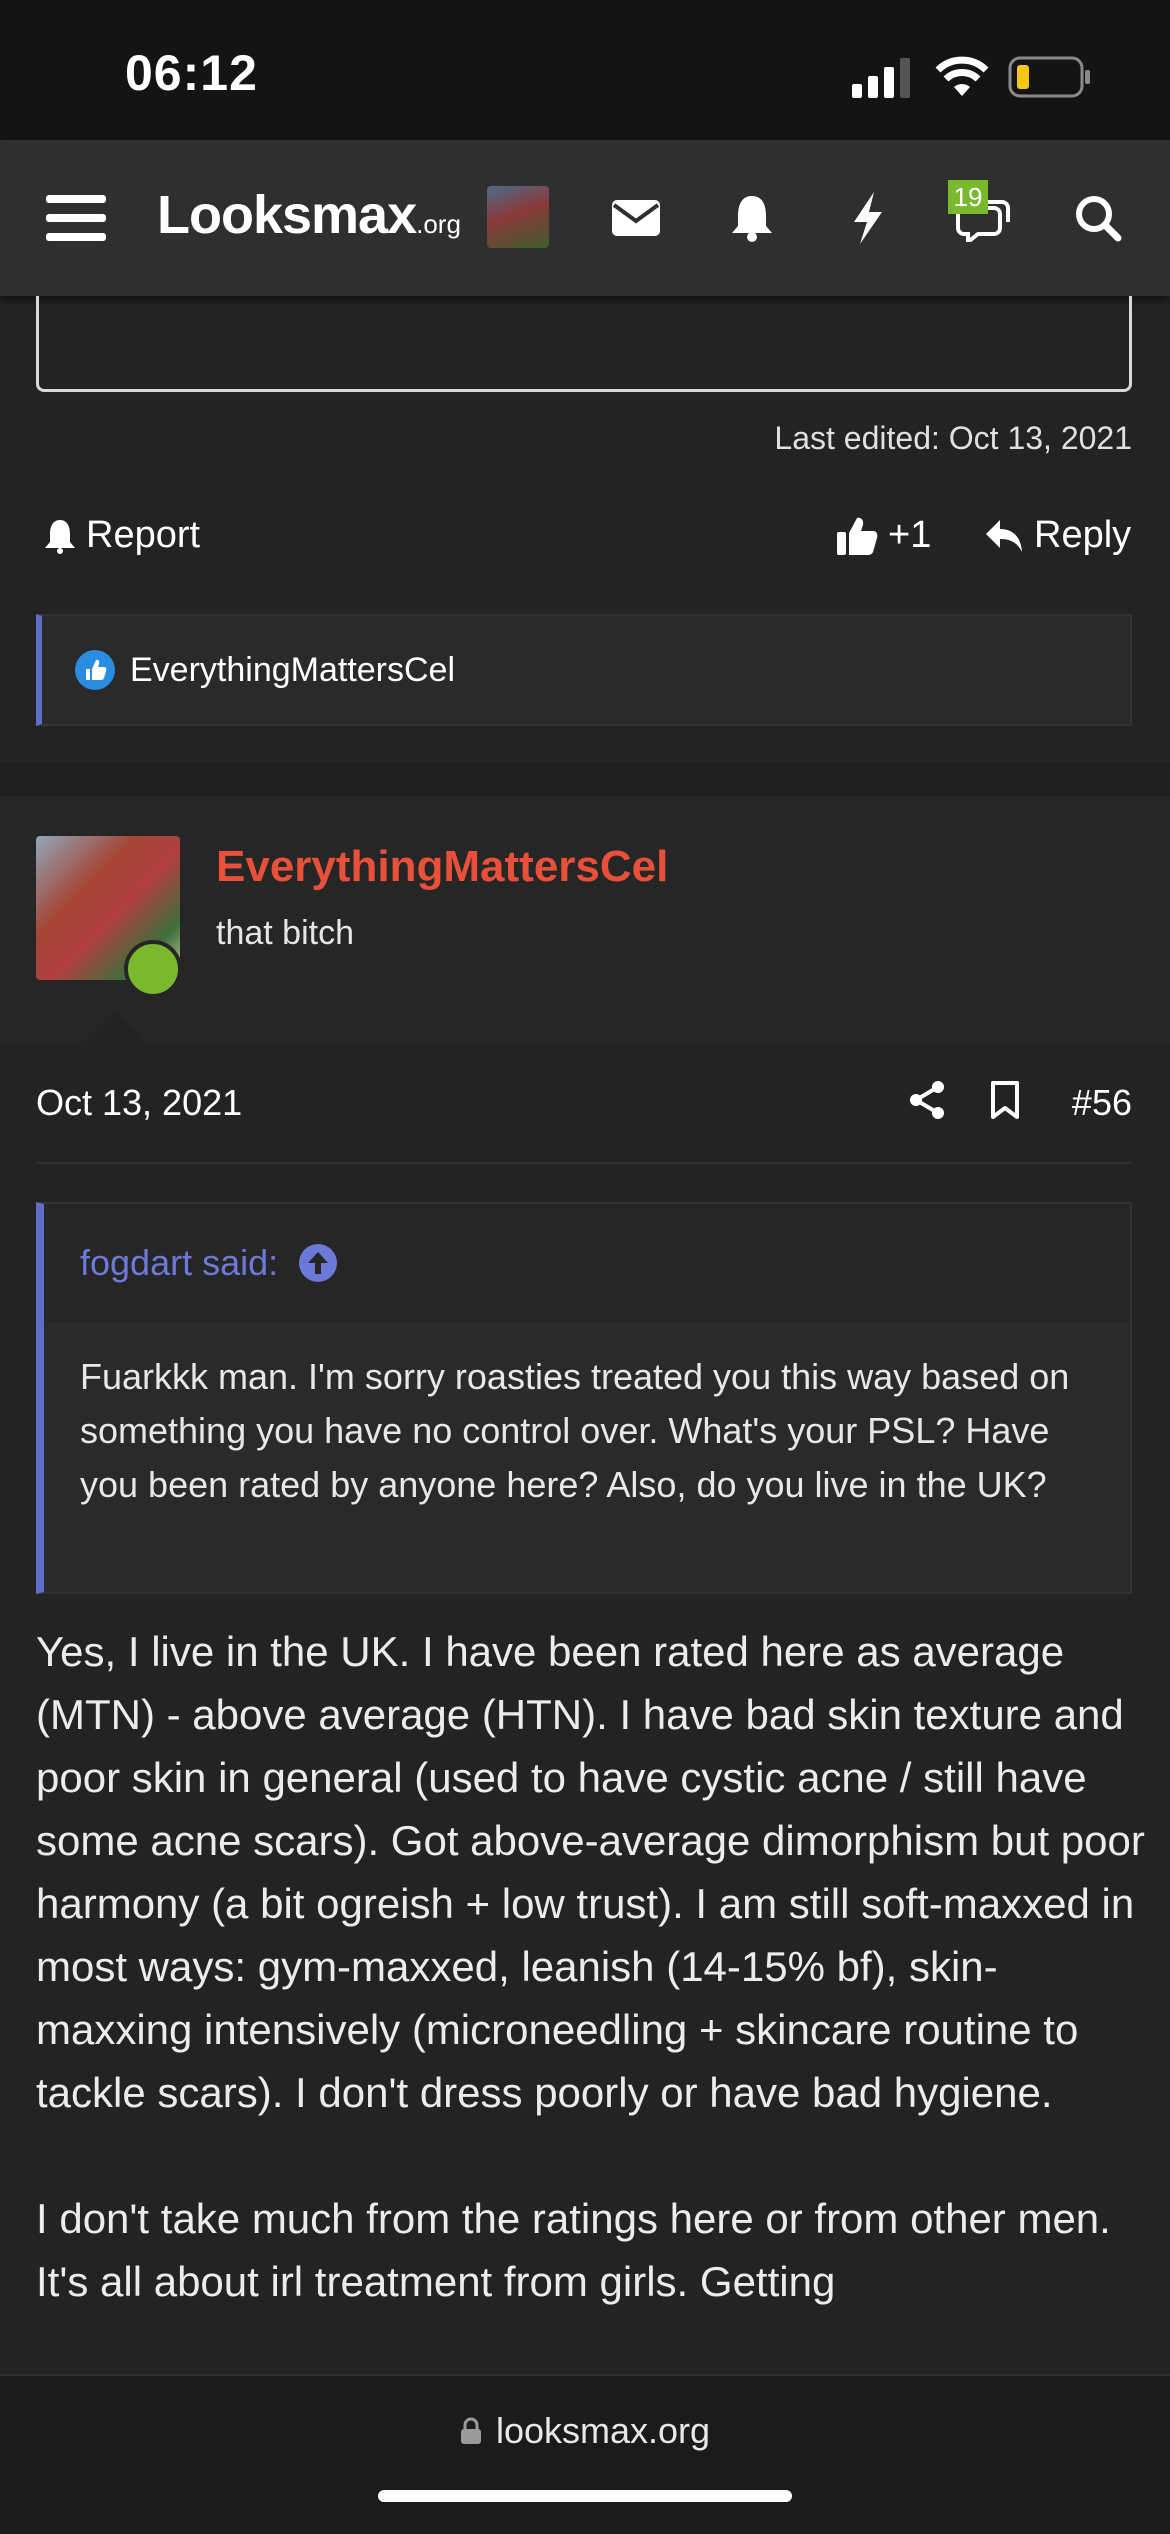 The width and height of the screenshot is (1170, 2534). Describe the element at coordinates (285, 933) in the screenshot. I see `author-title: that bitch` at that location.